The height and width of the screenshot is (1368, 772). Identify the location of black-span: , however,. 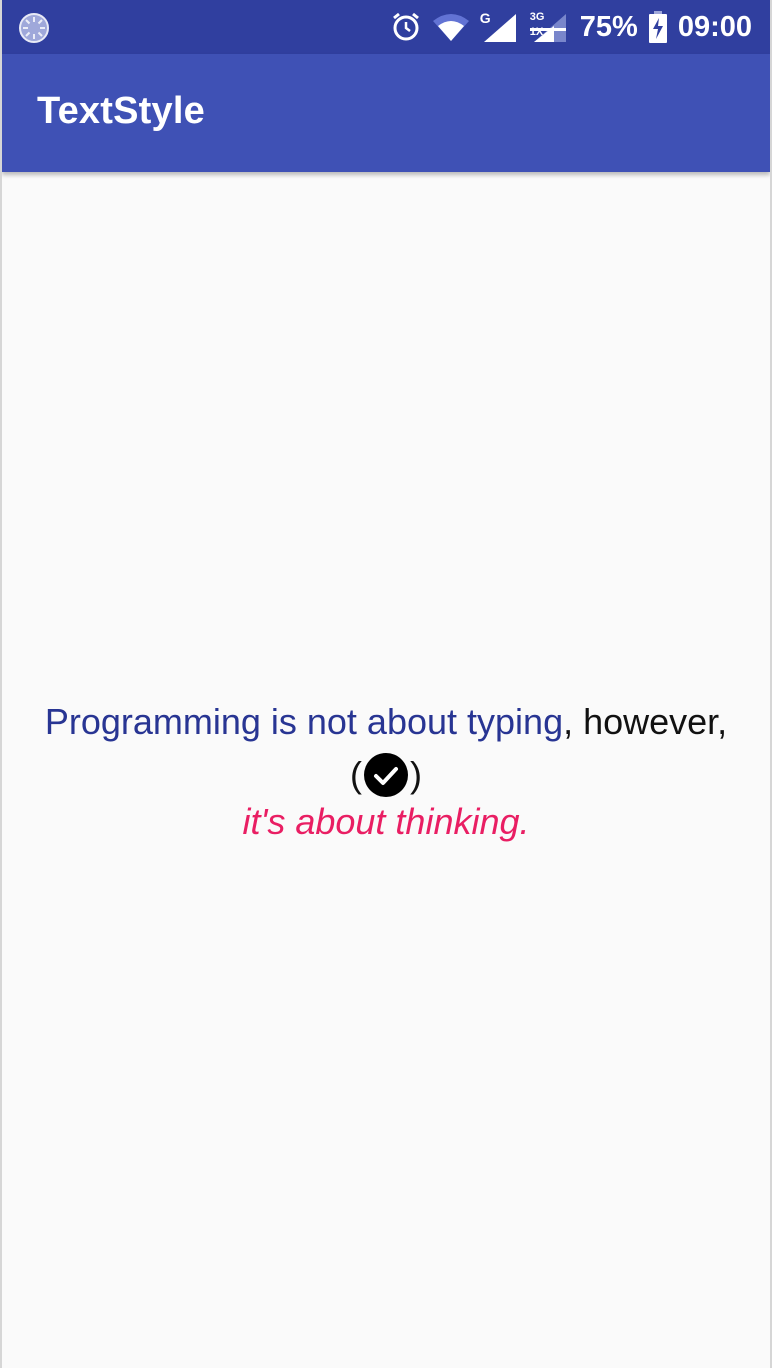
(645, 721).